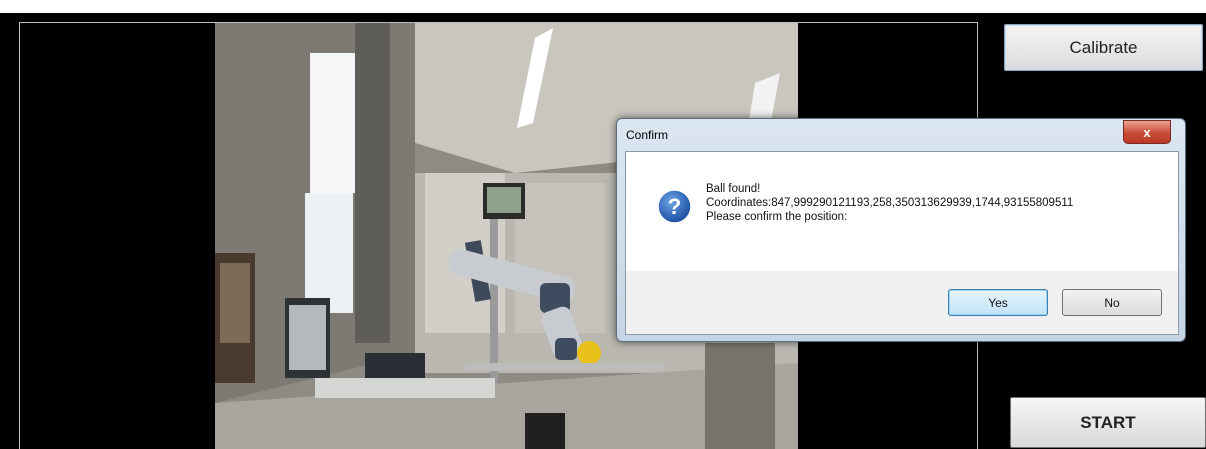  Describe the element at coordinates (603, 6) in the screenshot. I see `top-strip` at that location.